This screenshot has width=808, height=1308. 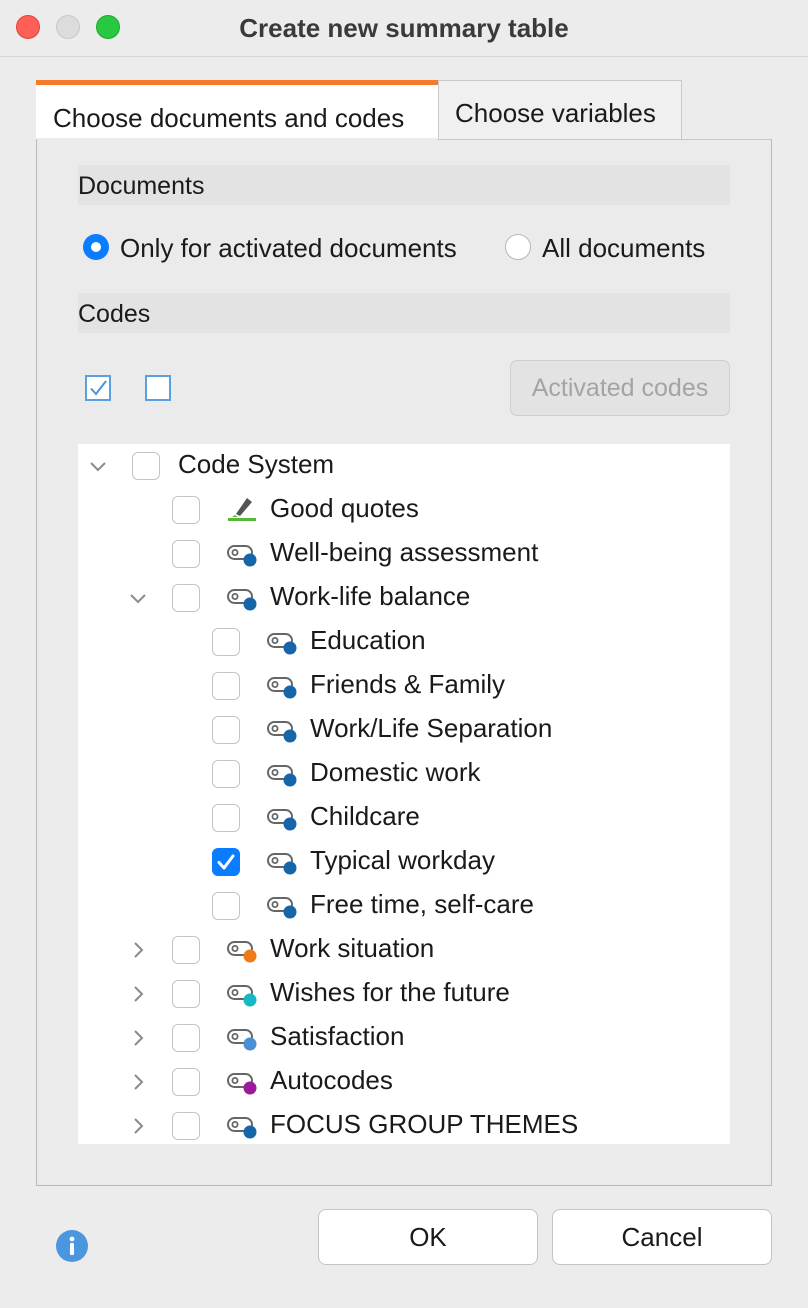 I want to click on activated-codes-button: Activated codes, so click(x=620, y=388).